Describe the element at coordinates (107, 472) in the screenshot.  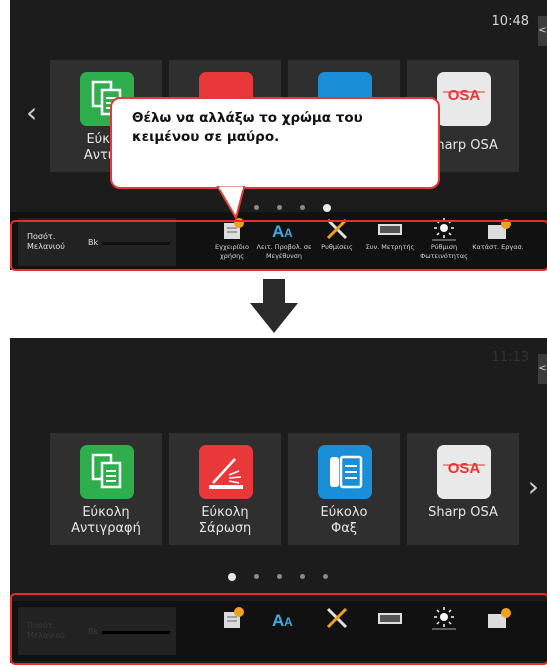
I see `copy-icon` at that location.